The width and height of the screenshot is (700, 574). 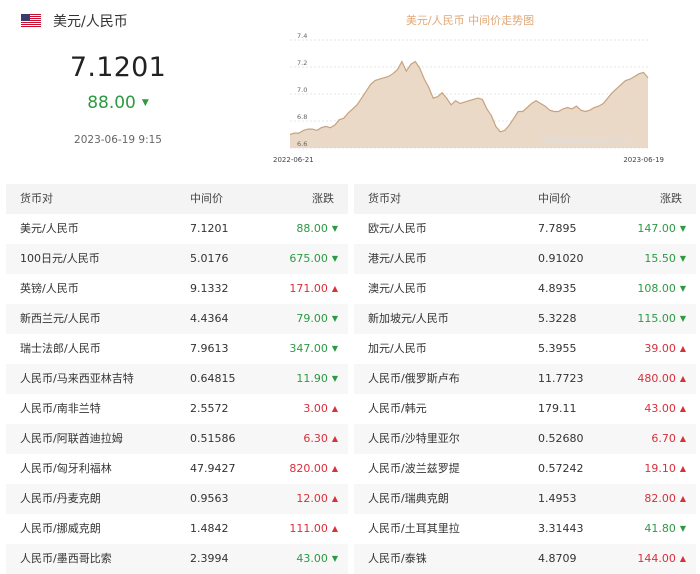 What do you see at coordinates (525, 529) in the screenshot?
I see `table-row: 人民币/土耳其里拉 3.31443 41.80 ▼` at bounding box center [525, 529].